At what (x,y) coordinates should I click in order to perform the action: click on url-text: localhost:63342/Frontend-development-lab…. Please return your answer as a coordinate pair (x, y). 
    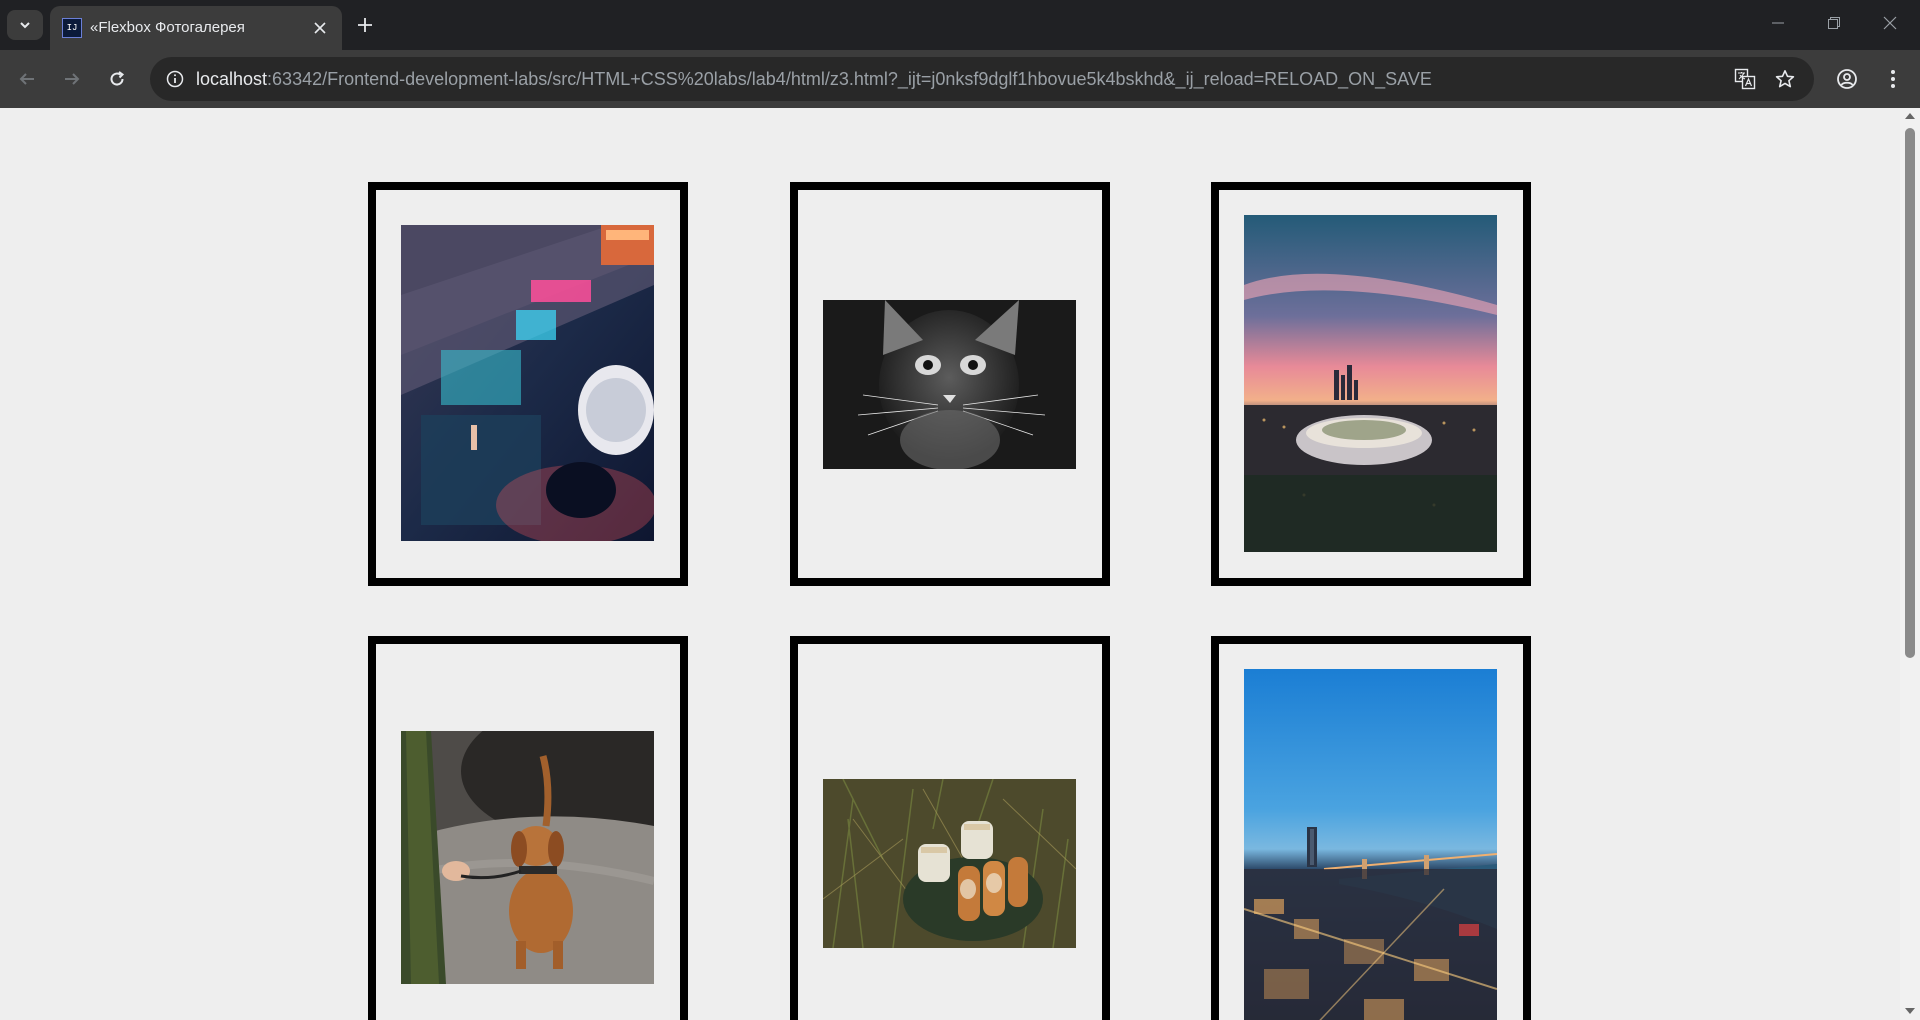
    Looking at the image, I should click on (814, 79).